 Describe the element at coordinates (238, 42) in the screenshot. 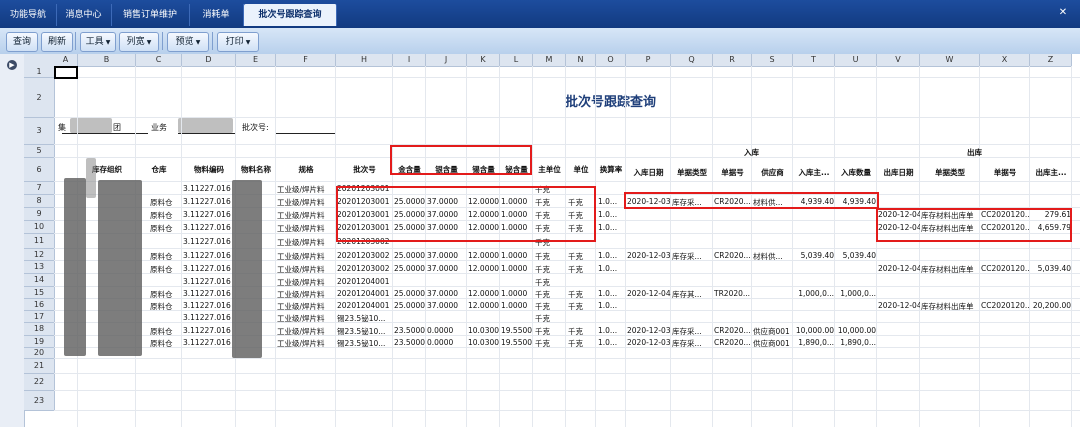

I see `print-button: 打印 ▼` at that location.